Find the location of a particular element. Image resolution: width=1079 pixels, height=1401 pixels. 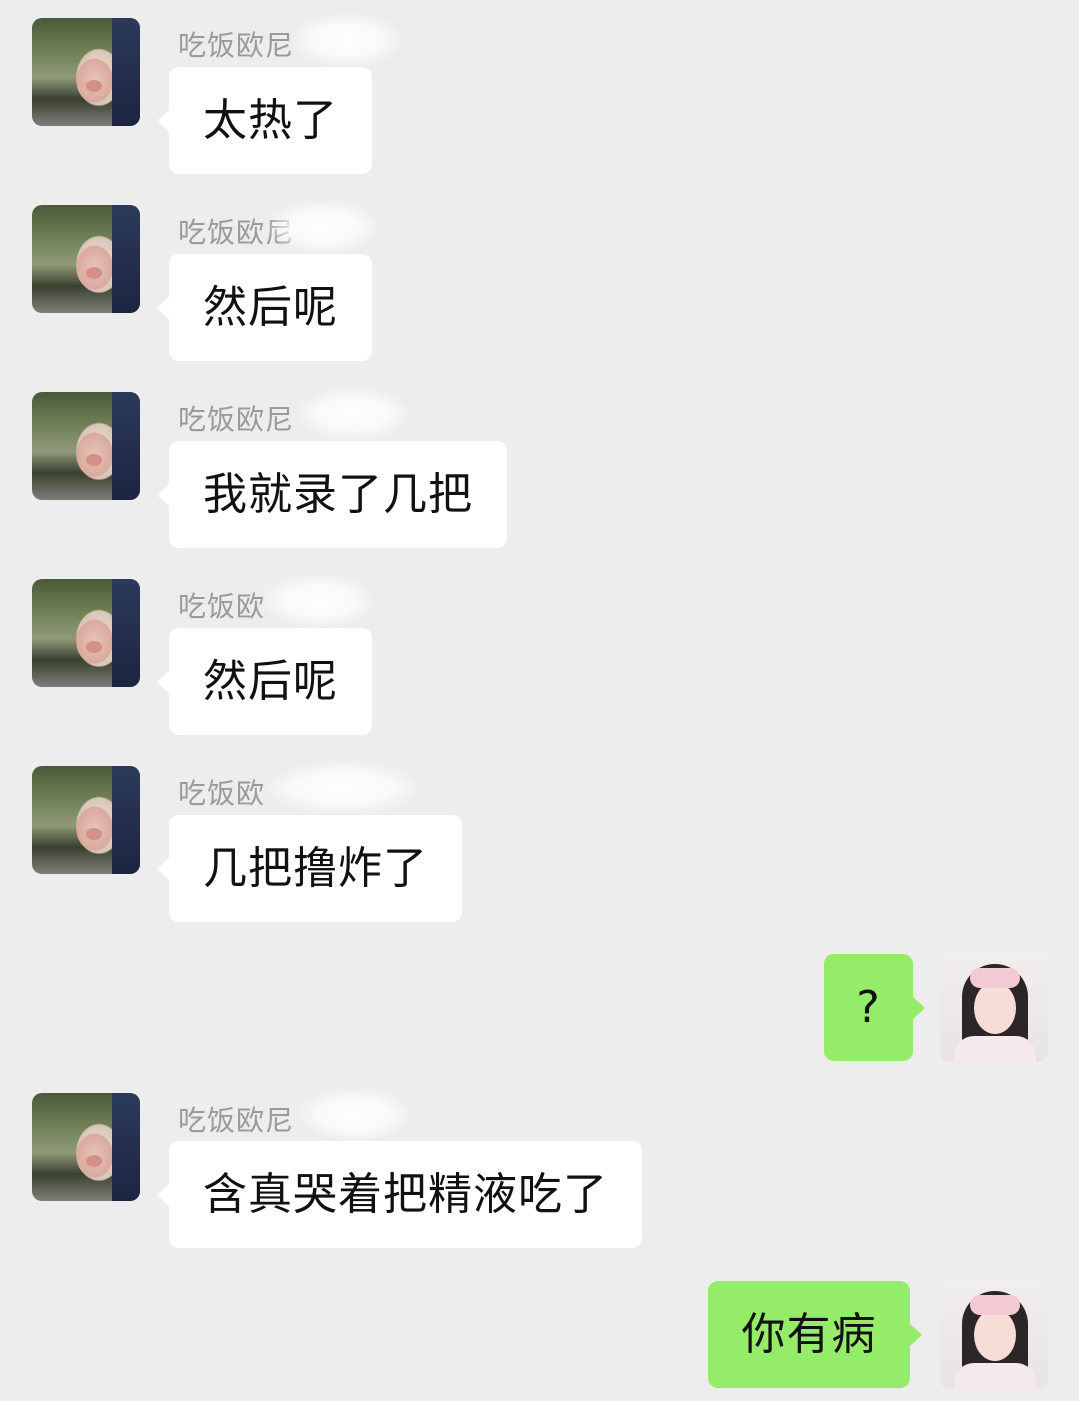

message-incoming: 吃饭欧 几把撸炸了 is located at coordinates (539, 844).